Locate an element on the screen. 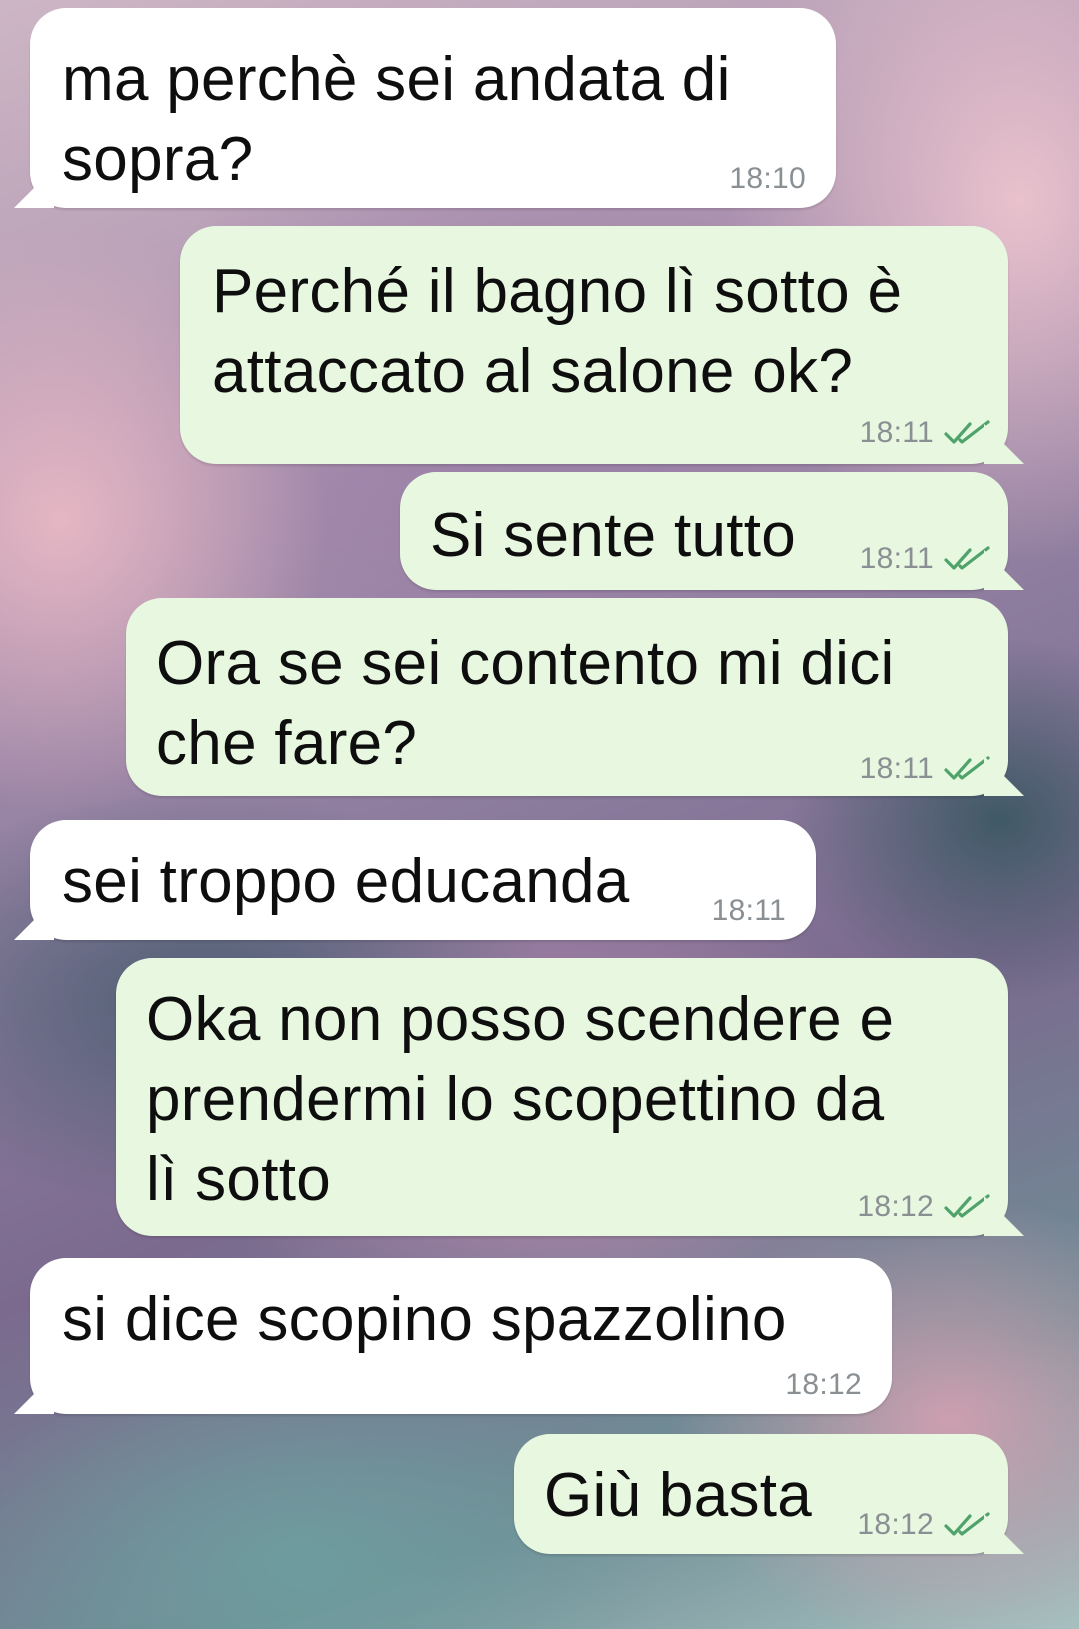 The height and width of the screenshot is (1629, 1079). message-bubble-outgoing: Si sente tutto 18:11 is located at coordinates (704, 531).